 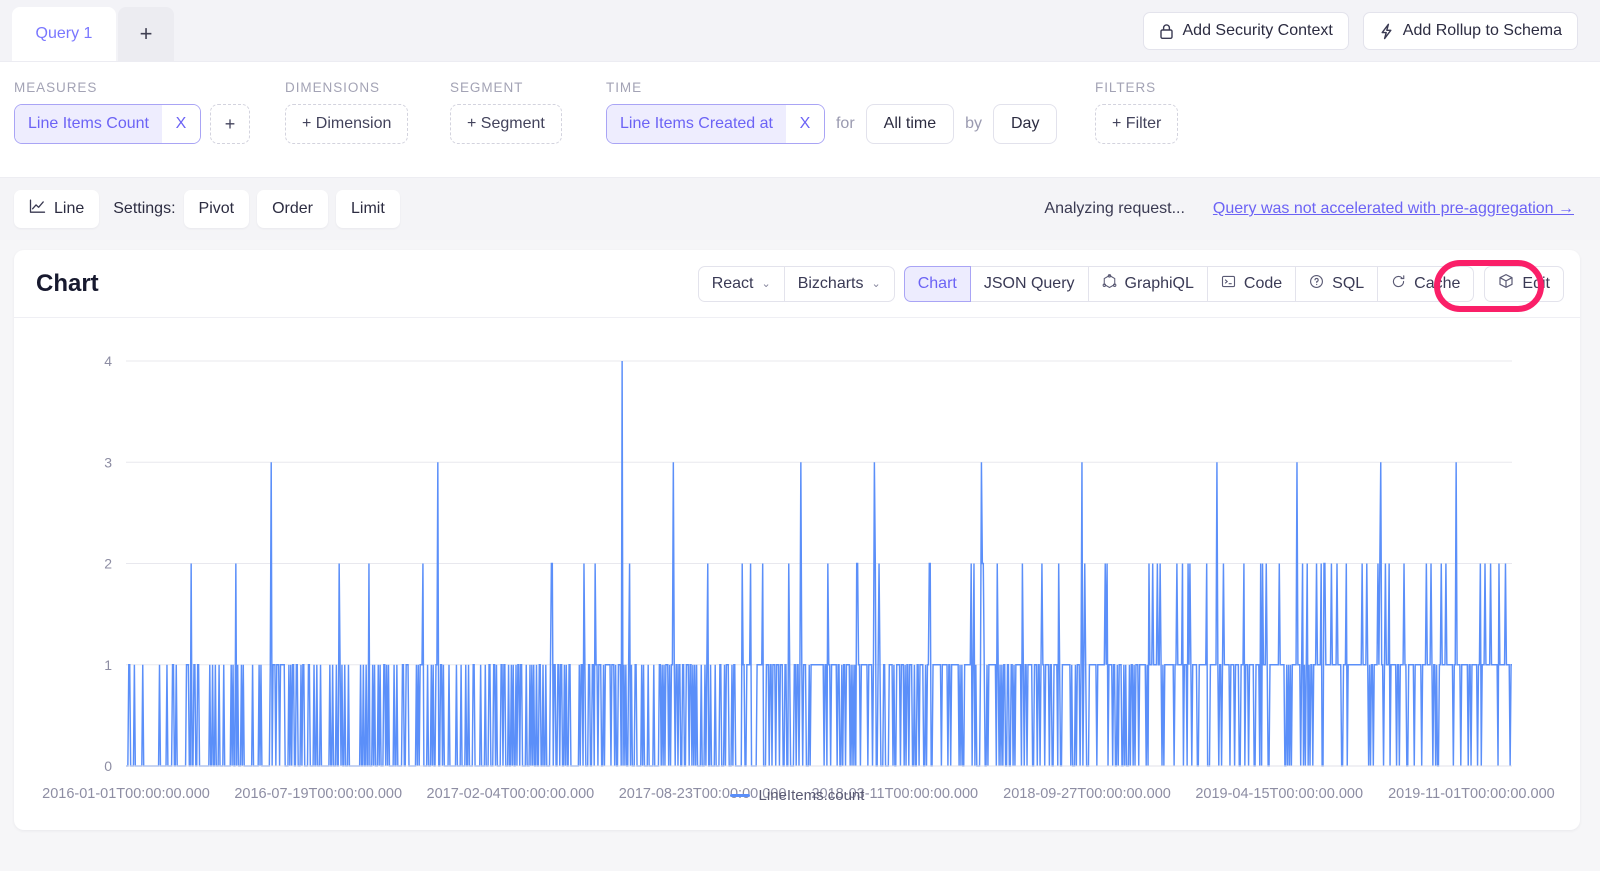 What do you see at coordinates (845, 123) in the screenshot?
I see `for-label: for` at bounding box center [845, 123].